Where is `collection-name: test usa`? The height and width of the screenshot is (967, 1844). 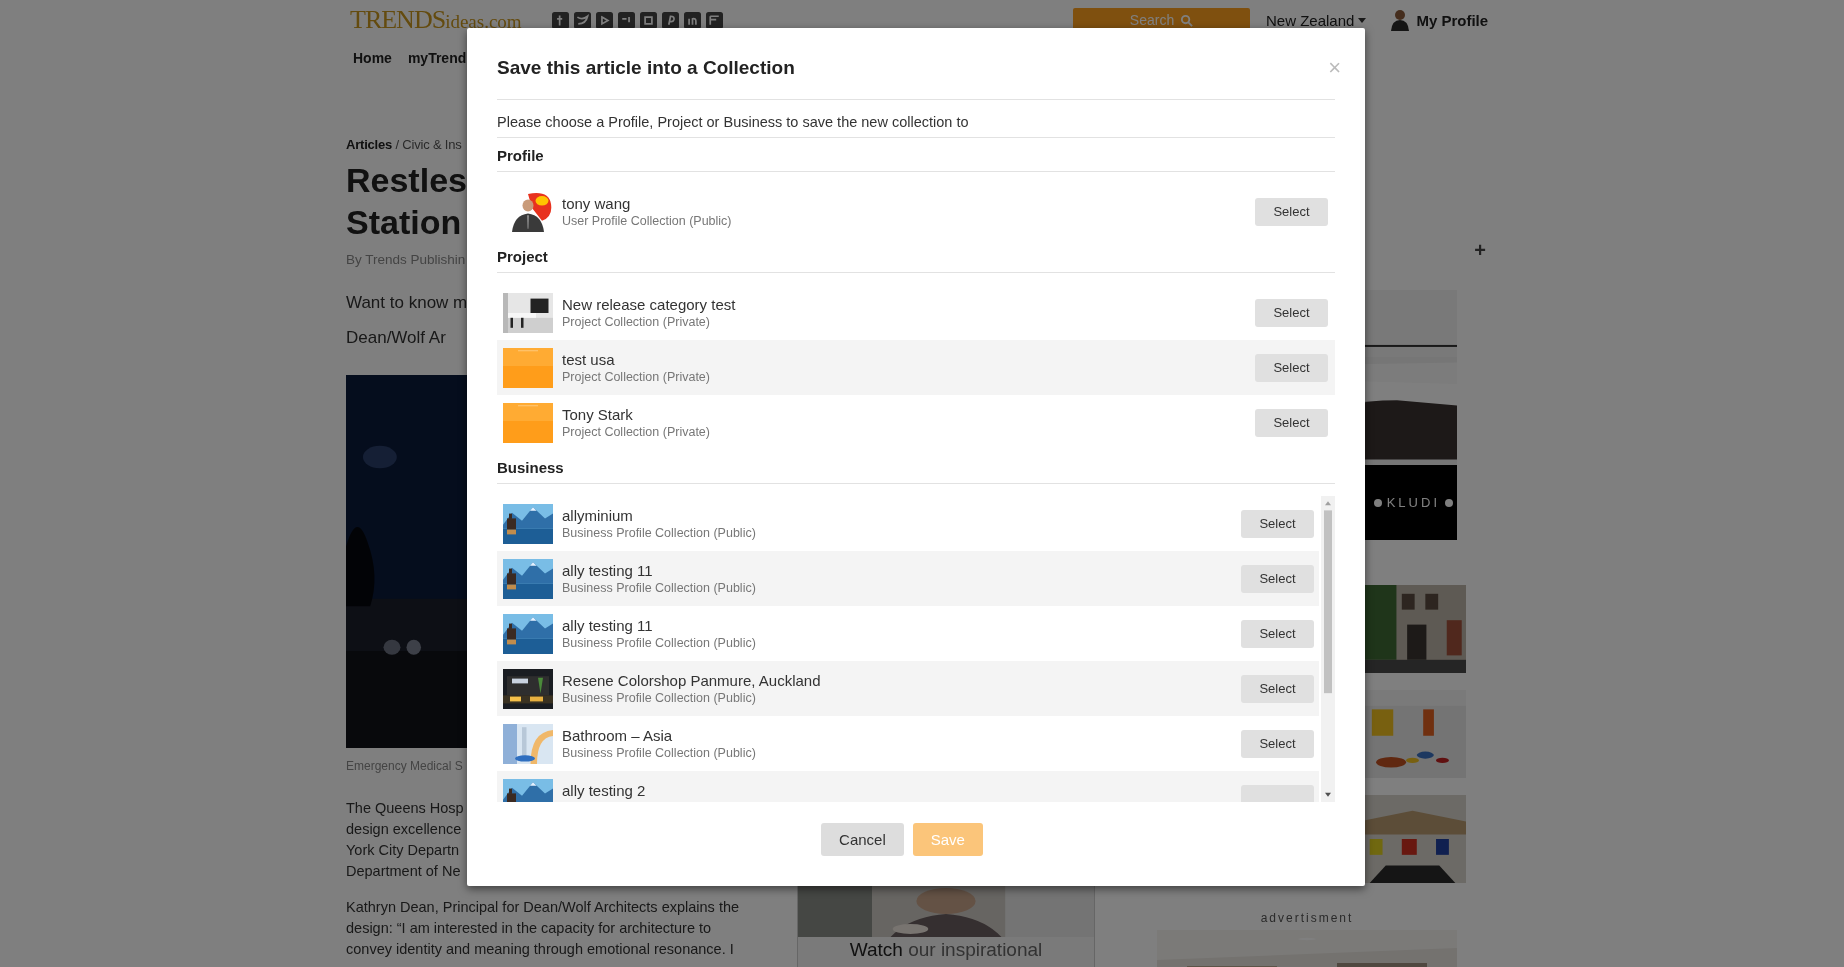 collection-name: test usa is located at coordinates (589, 359).